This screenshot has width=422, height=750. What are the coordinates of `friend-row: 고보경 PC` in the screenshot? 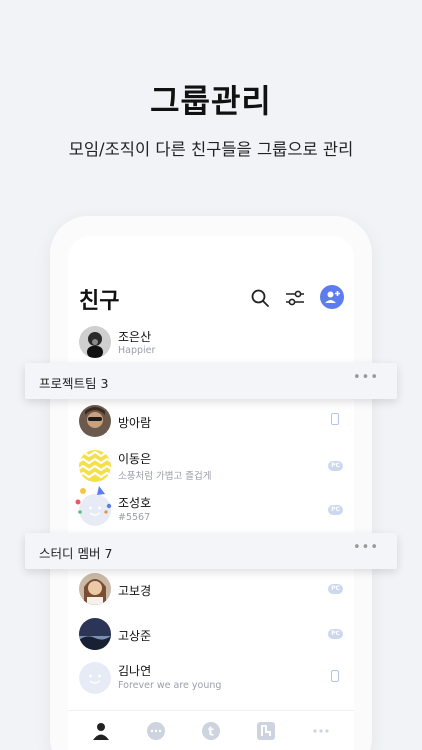 It's located at (211, 589).